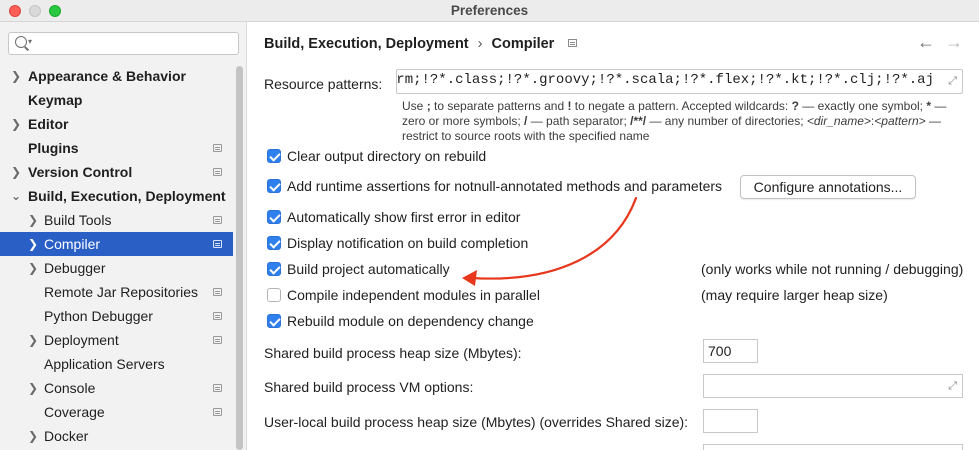  What do you see at coordinates (368, 269) in the screenshot?
I see `build-automatically-label: Build project automatically` at bounding box center [368, 269].